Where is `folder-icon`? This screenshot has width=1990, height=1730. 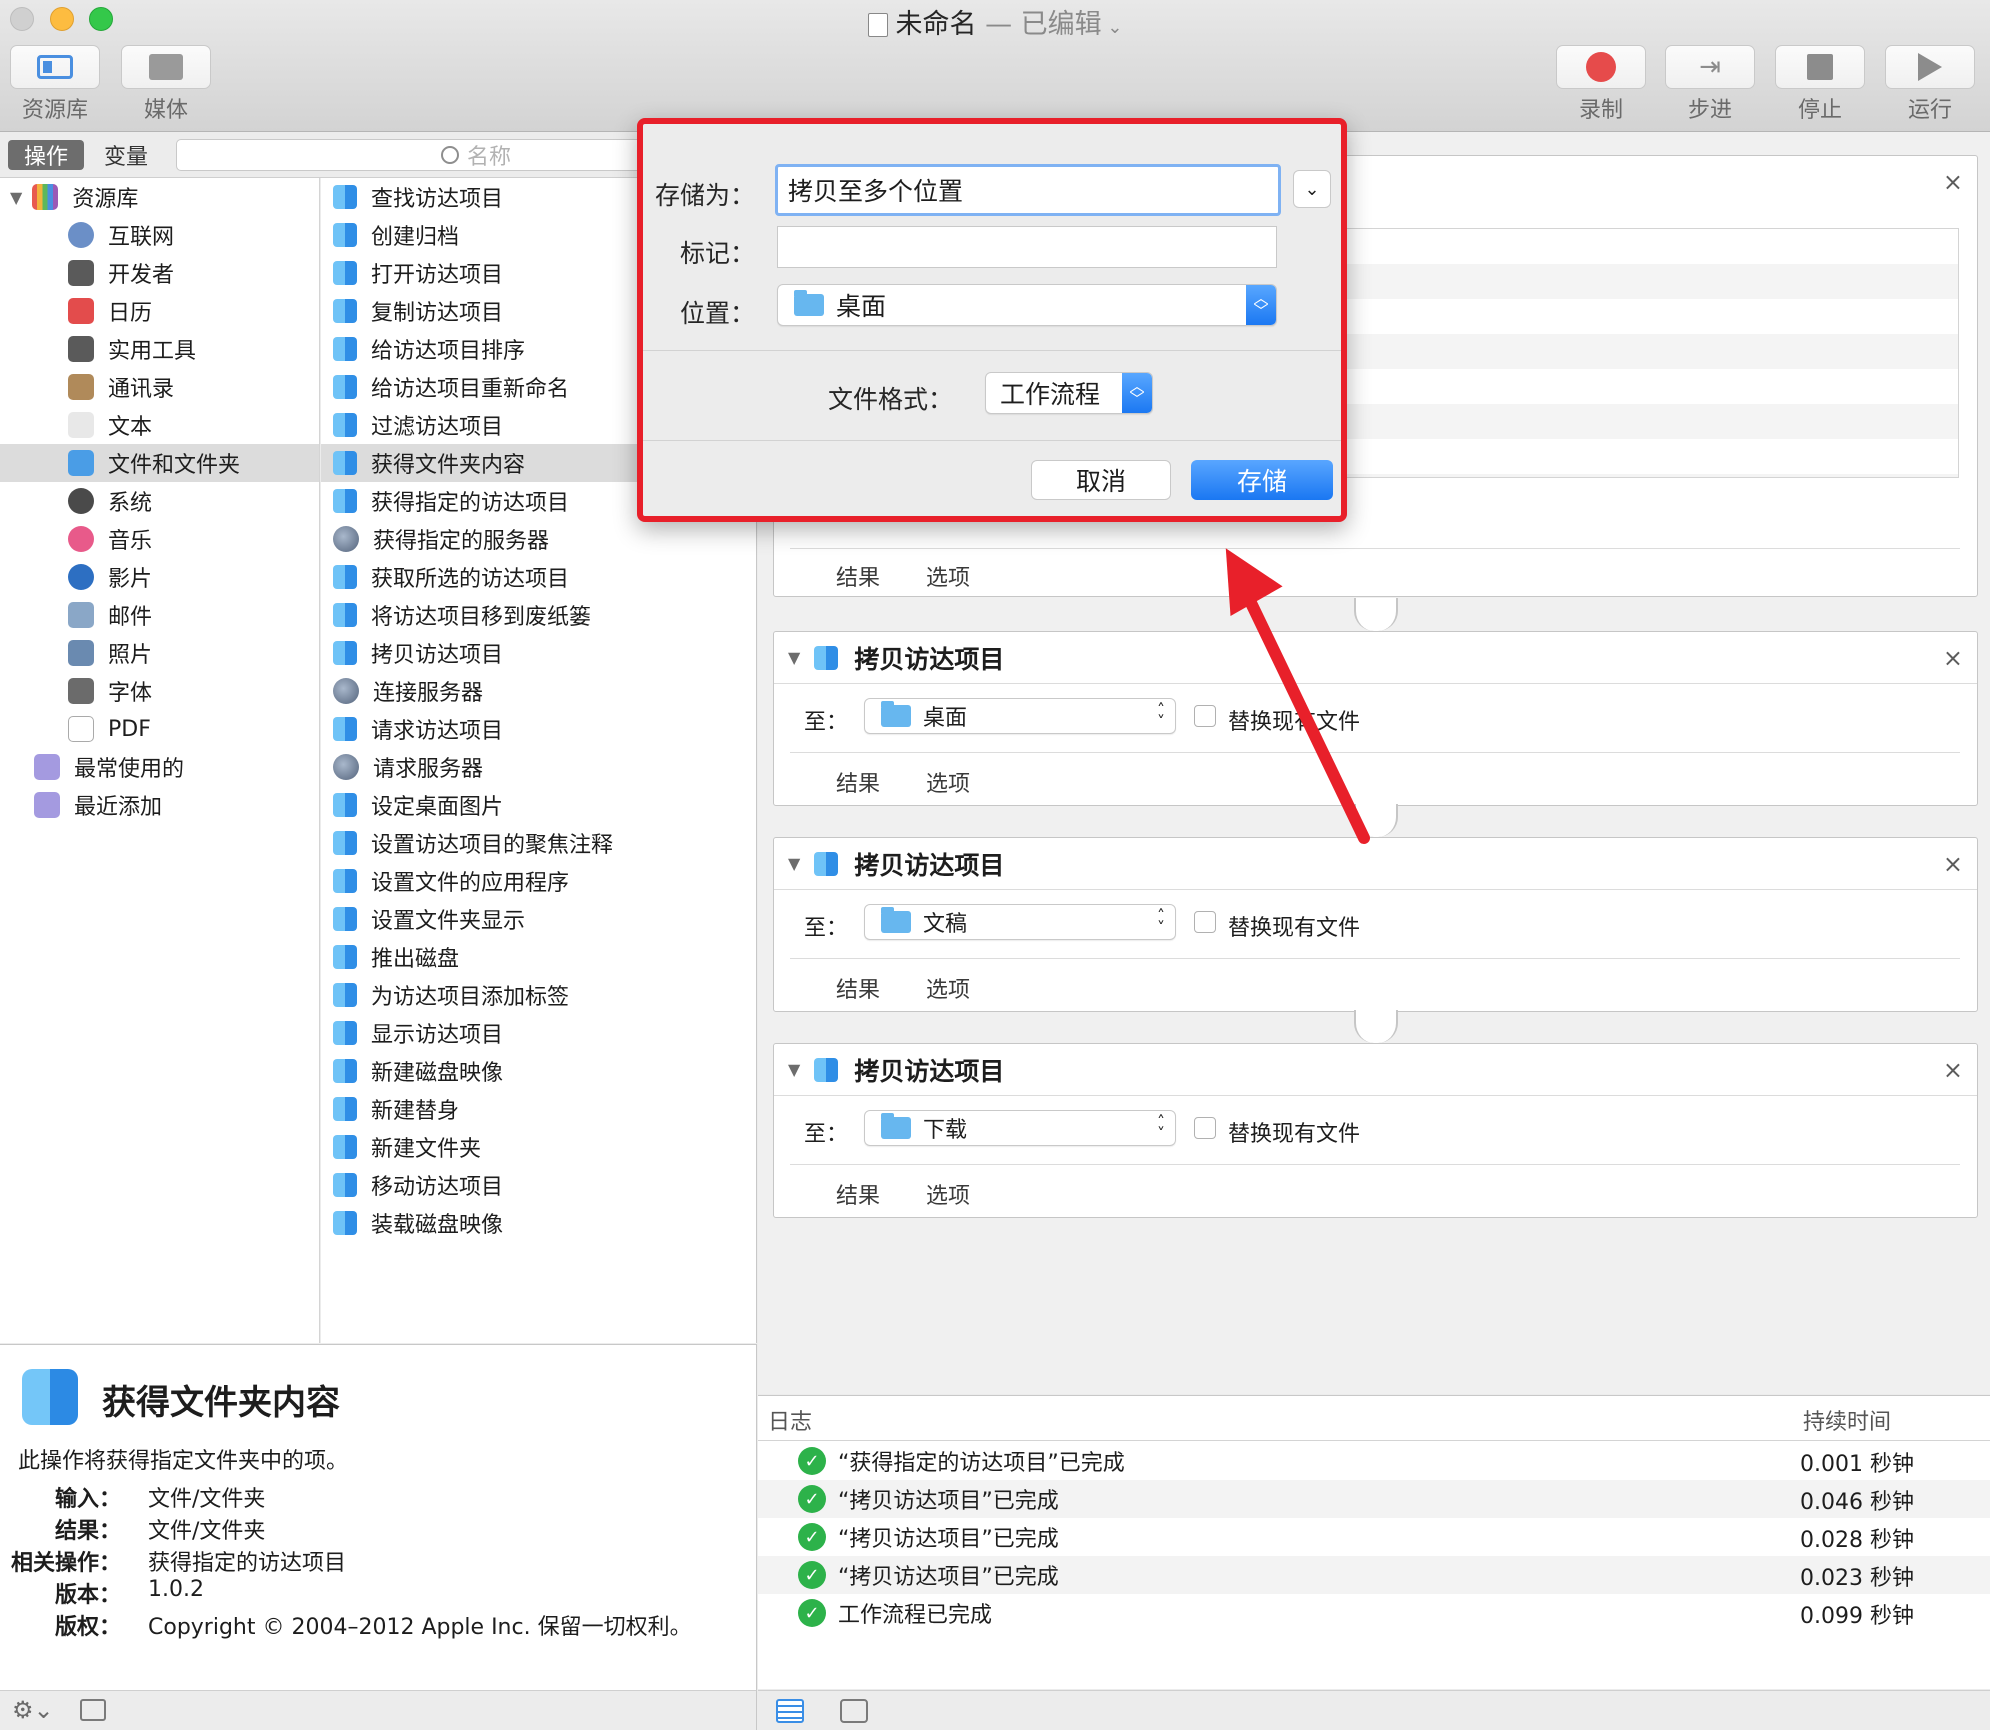 folder-icon is located at coordinates (896, 920).